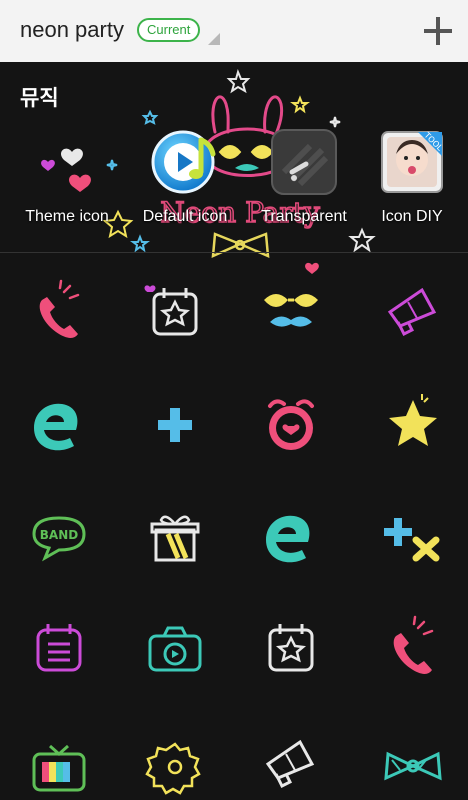 This screenshot has height=800, width=468. What do you see at coordinates (59, 765) in the screenshot?
I see `tv-icon` at bounding box center [59, 765].